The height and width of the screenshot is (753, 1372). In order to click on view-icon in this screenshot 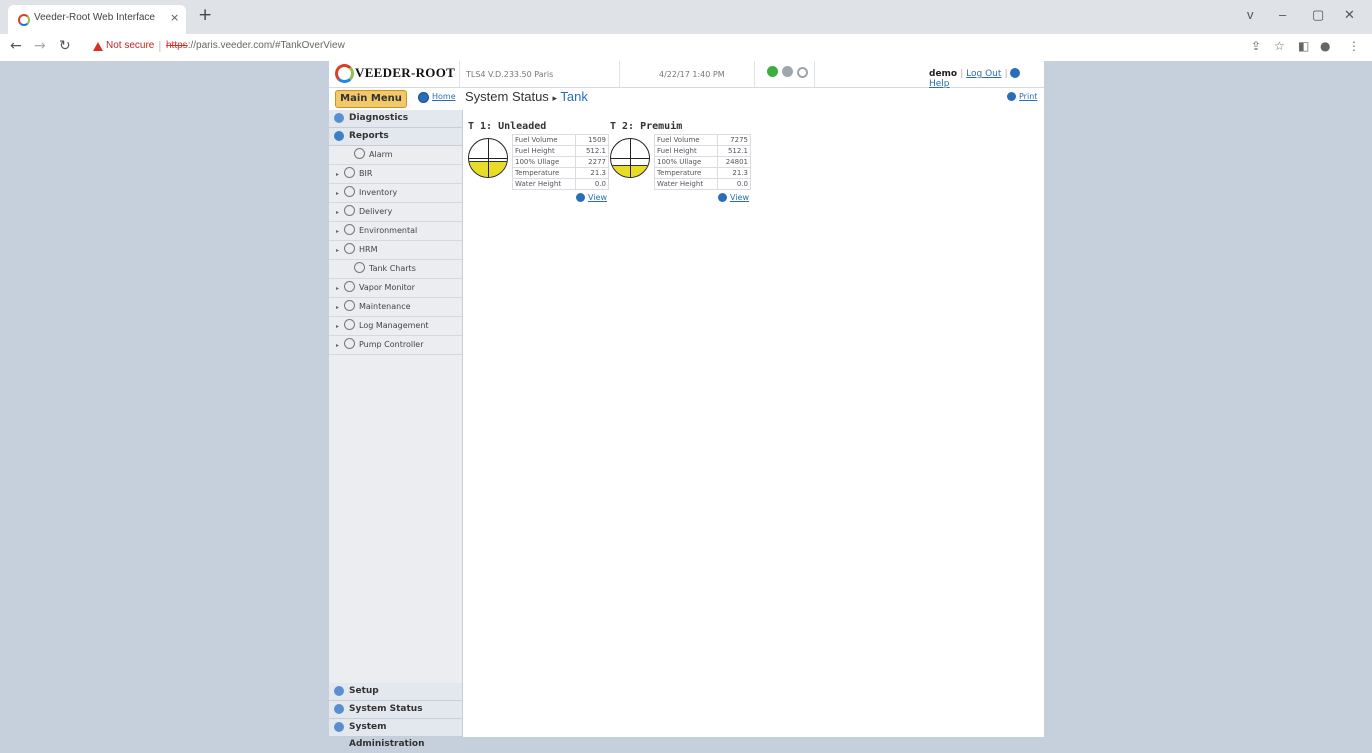, I will do `click(580, 197)`.